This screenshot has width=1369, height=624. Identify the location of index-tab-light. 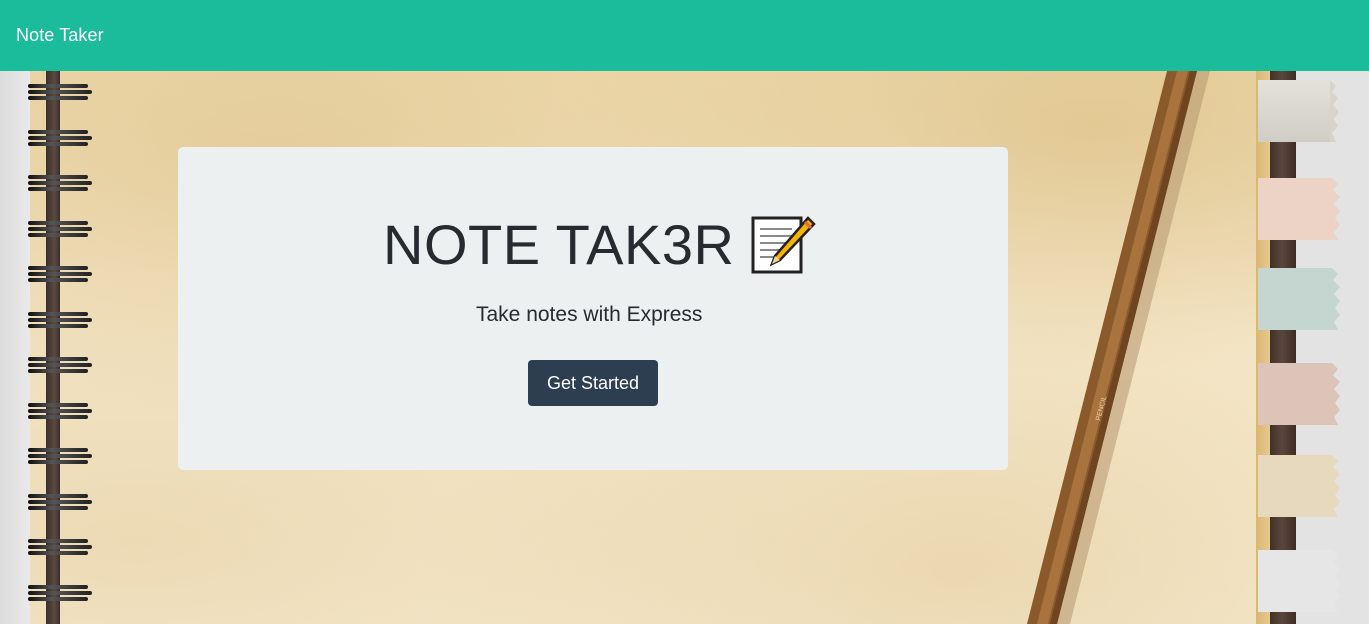
(1299, 581).